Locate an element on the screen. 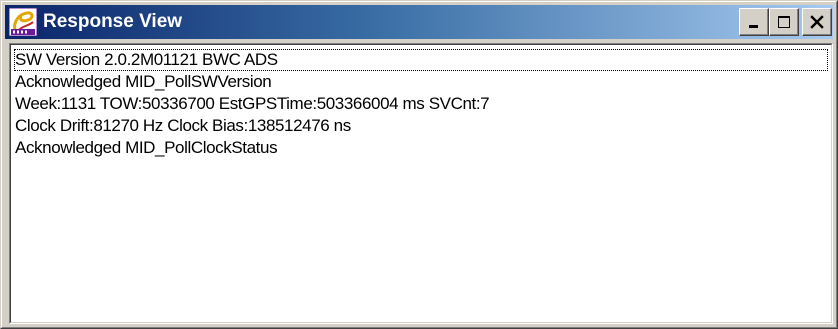 This screenshot has width=838, height=329. response-line-1: SW Version 2.0.2M01121 BWC ADS is located at coordinates (421, 60).